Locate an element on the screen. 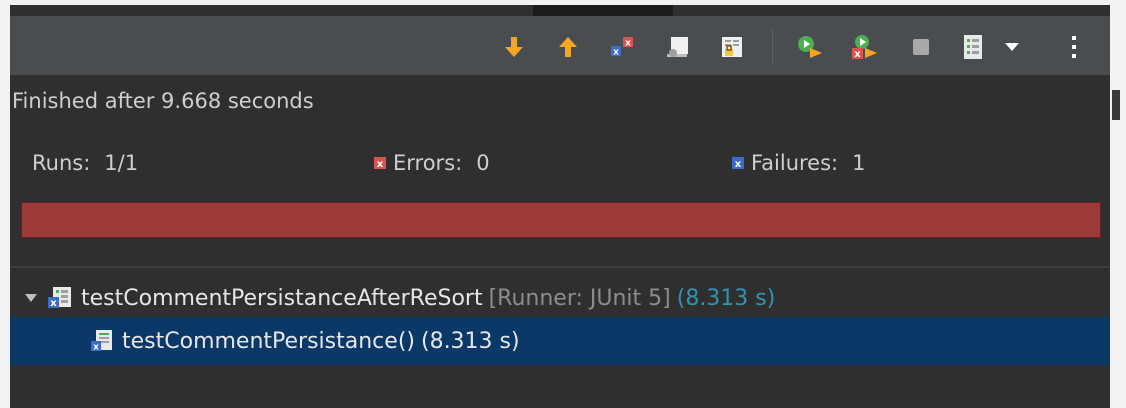 The height and width of the screenshot is (408, 1126). scrollbar-gutter is located at coordinates (1118, 204).